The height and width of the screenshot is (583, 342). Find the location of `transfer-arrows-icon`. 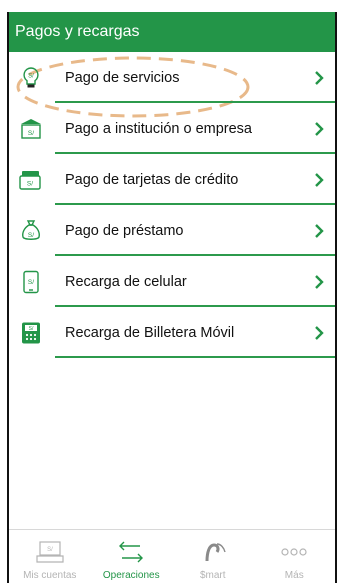

transfer-arrows-icon is located at coordinates (131, 552).